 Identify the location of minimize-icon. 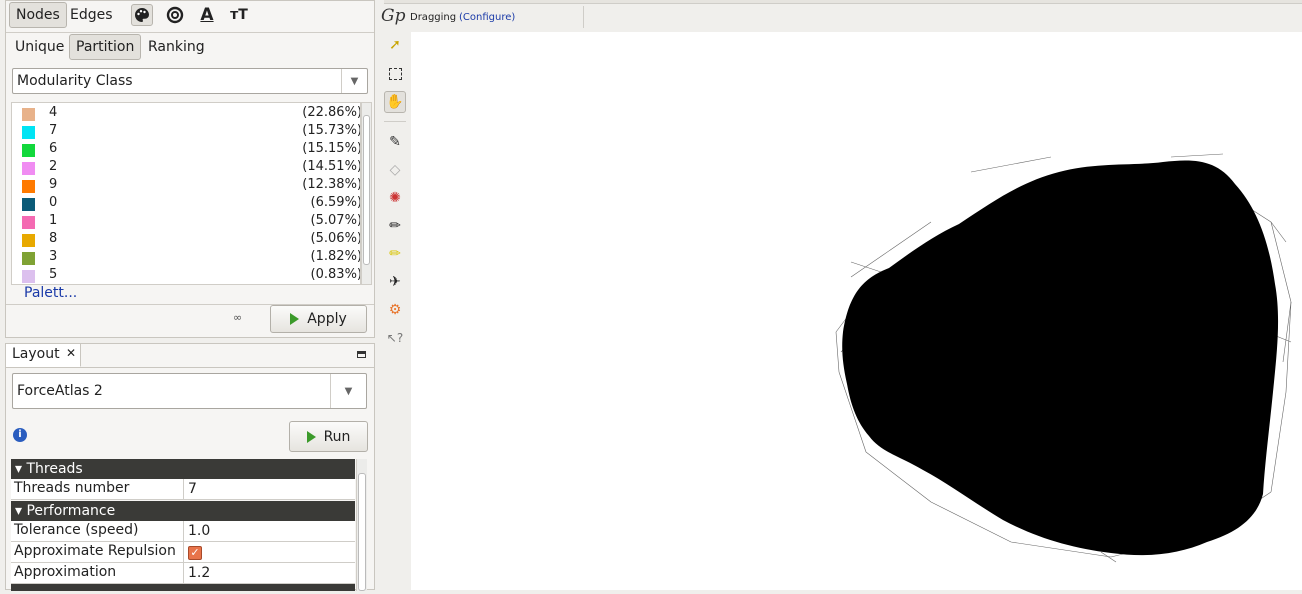
(361, 354).